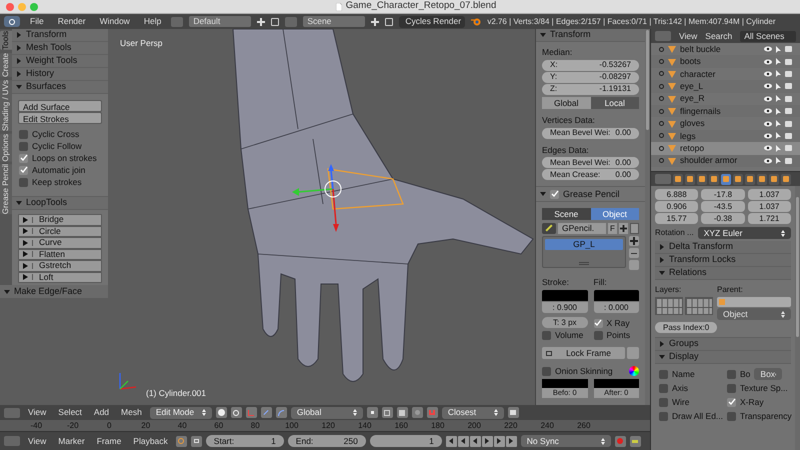  What do you see at coordinates (699, 306) in the screenshot?
I see `layer-grid` at bounding box center [699, 306].